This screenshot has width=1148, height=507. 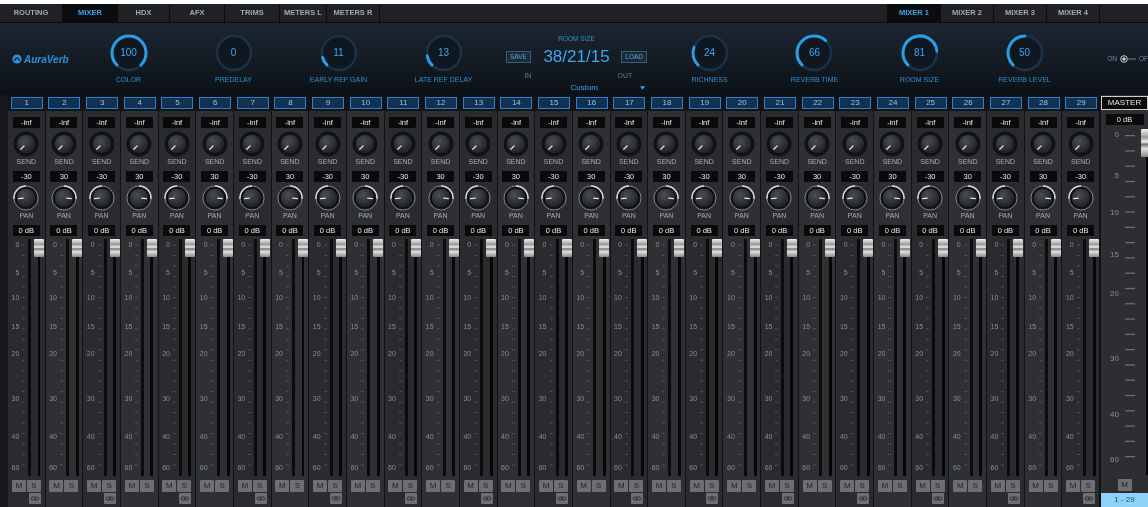 What do you see at coordinates (1127, 59) in the screenshot?
I see `power-toggle` at bounding box center [1127, 59].